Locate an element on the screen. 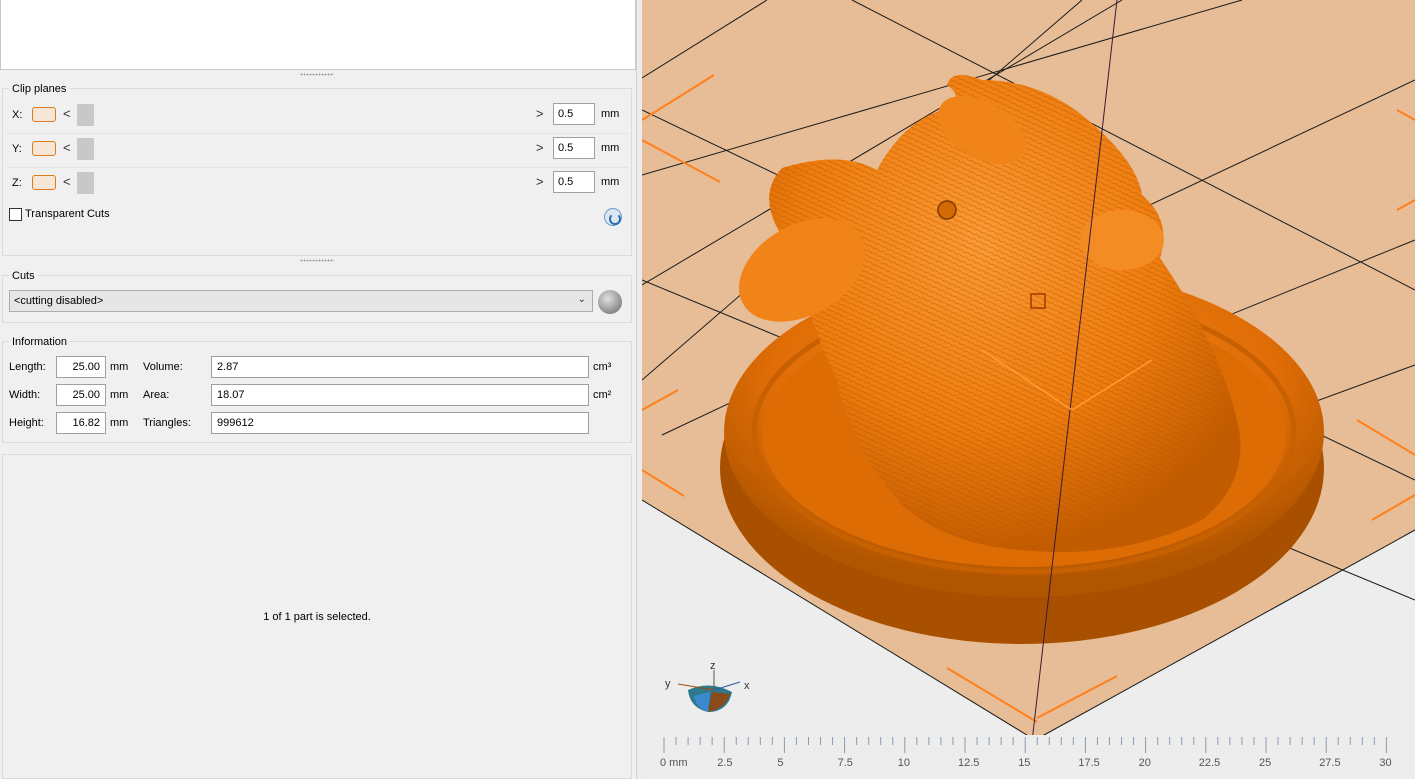 Image resolution: width=1415 pixels, height=779 pixels. clip-x-slider-thumb is located at coordinates (85, 115).